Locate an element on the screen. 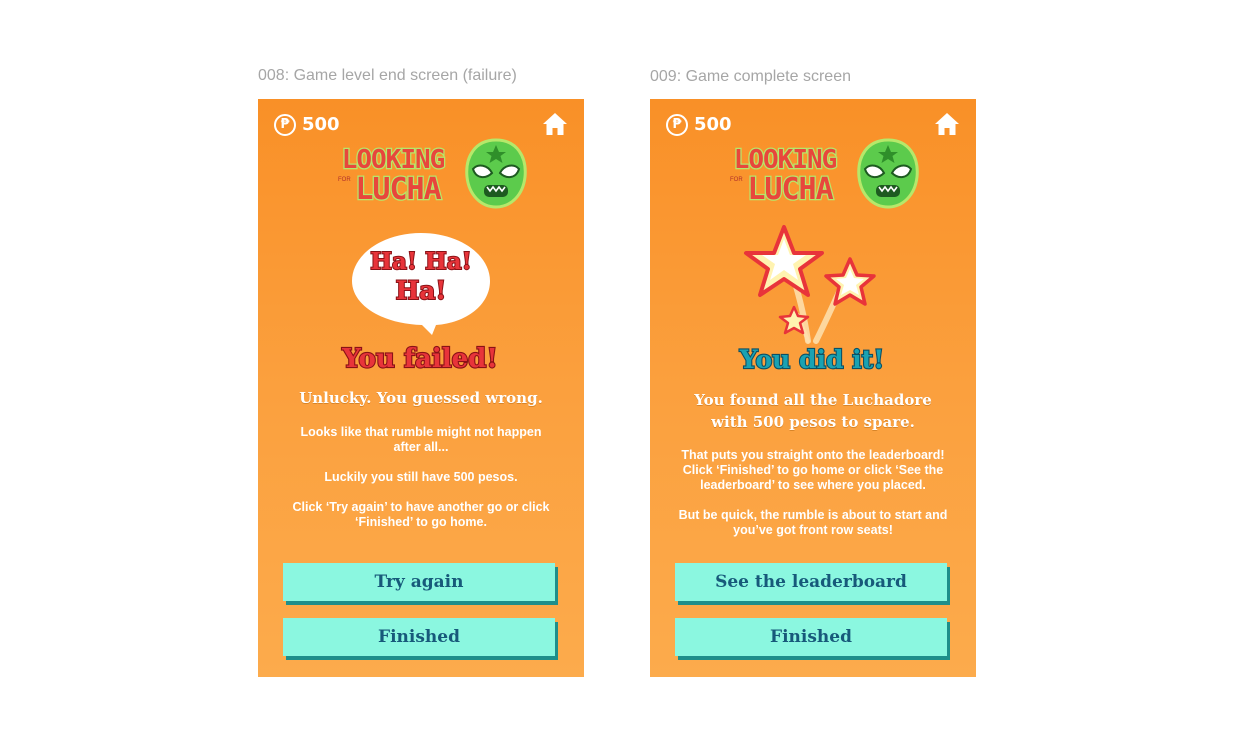  try-again-button: Try again is located at coordinates (419, 582).